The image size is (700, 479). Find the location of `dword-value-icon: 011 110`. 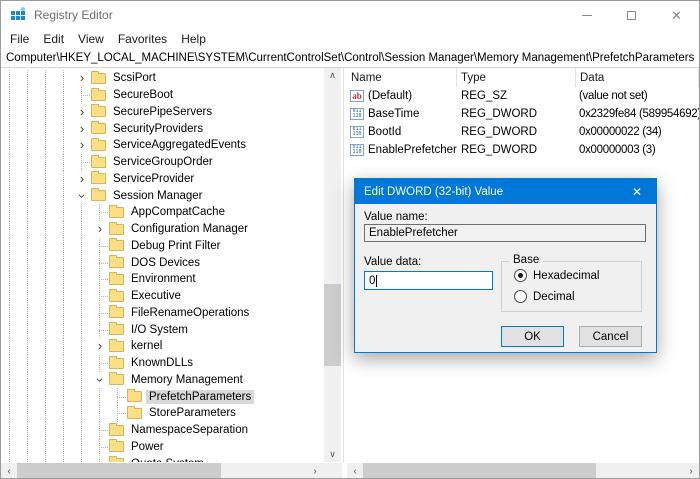

dword-value-icon: 011 110 is located at coordinates (357, 132).